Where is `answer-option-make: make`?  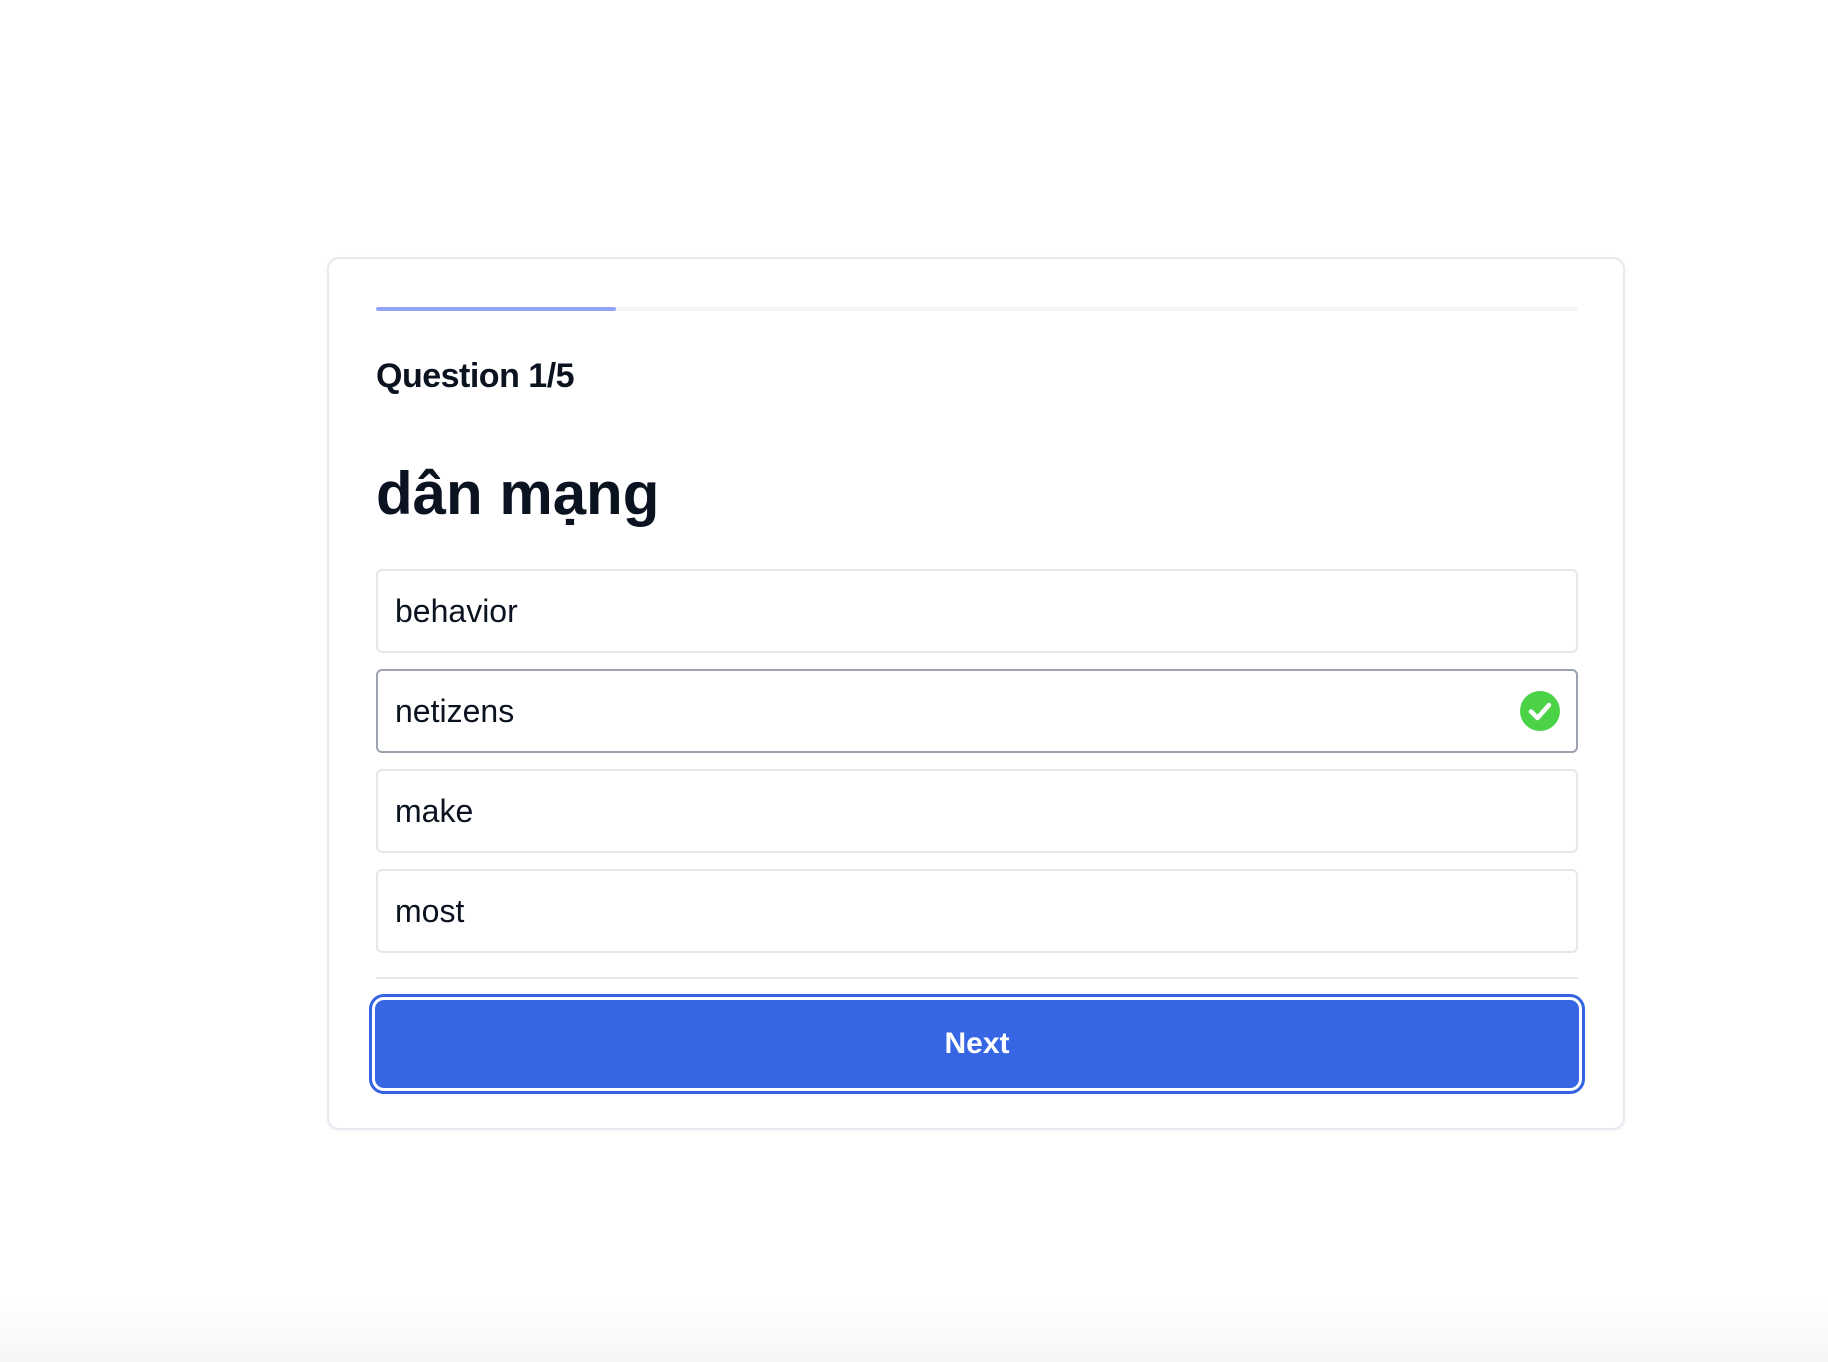 answer-option-make: make is located at coordinates (977, 811).